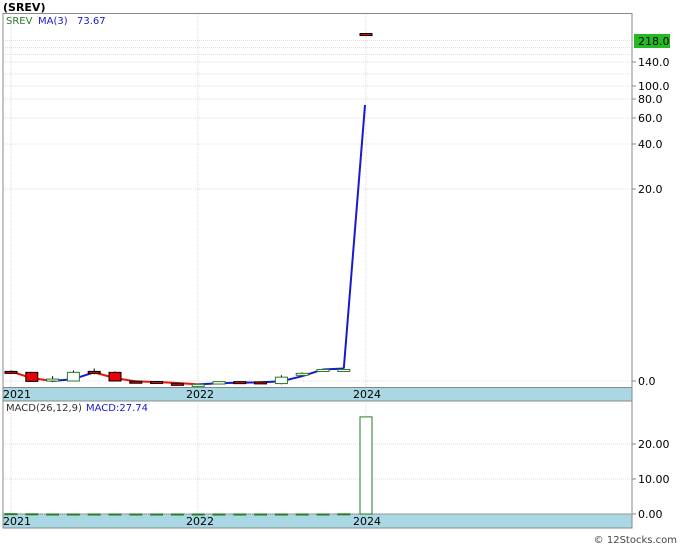 The image size is (680, 546). What do you see at coordinates (367, 521) in the screenshot?
I see `macd-x-tick-label: 2024` at bounding box center [367, 521].